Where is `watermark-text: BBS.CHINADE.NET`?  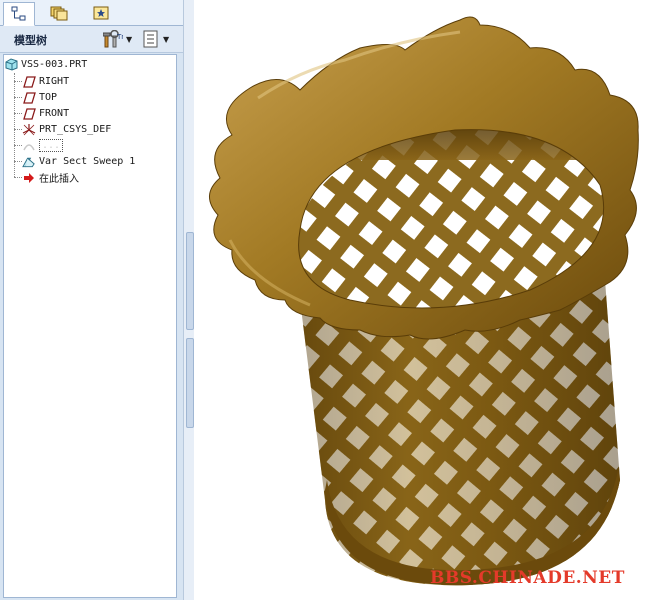 watermark-text: BBS.CHINADE.NET is located at coordinates (527, 578).